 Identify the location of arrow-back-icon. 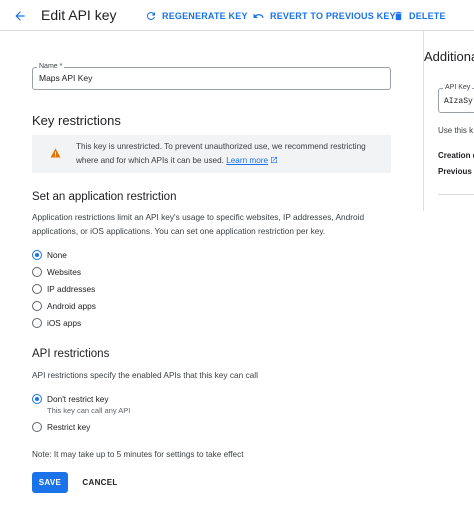
(20, 16).